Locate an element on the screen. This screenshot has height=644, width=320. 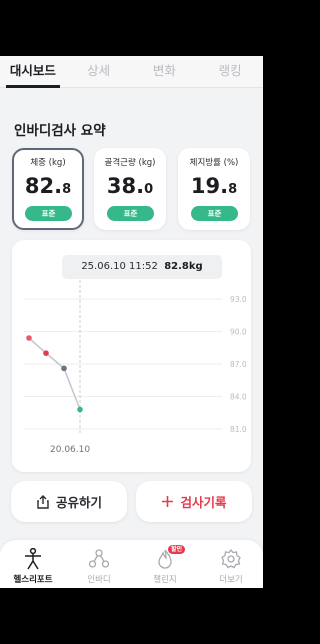
y-tick-label: 84.0 is located at coordinates (238, 397).